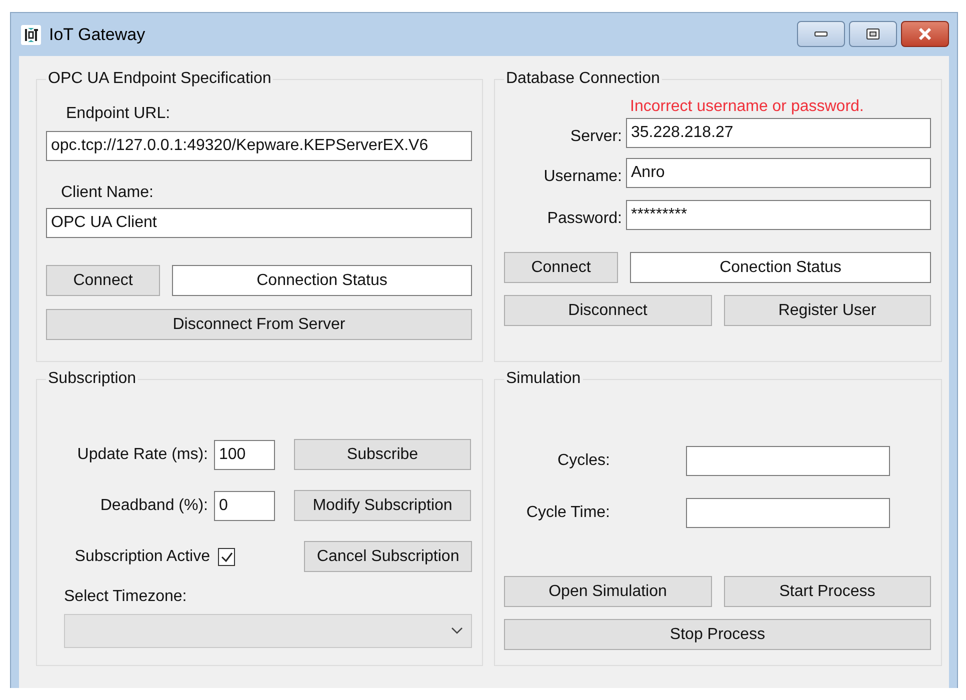 Image resolution: width=966 pixels, height=700 pixels. What do you see at coordinates (382, 505) in the screenshot?
I see `modify-subscription-button: Modify Subscription` at bounding box center [382, 505].